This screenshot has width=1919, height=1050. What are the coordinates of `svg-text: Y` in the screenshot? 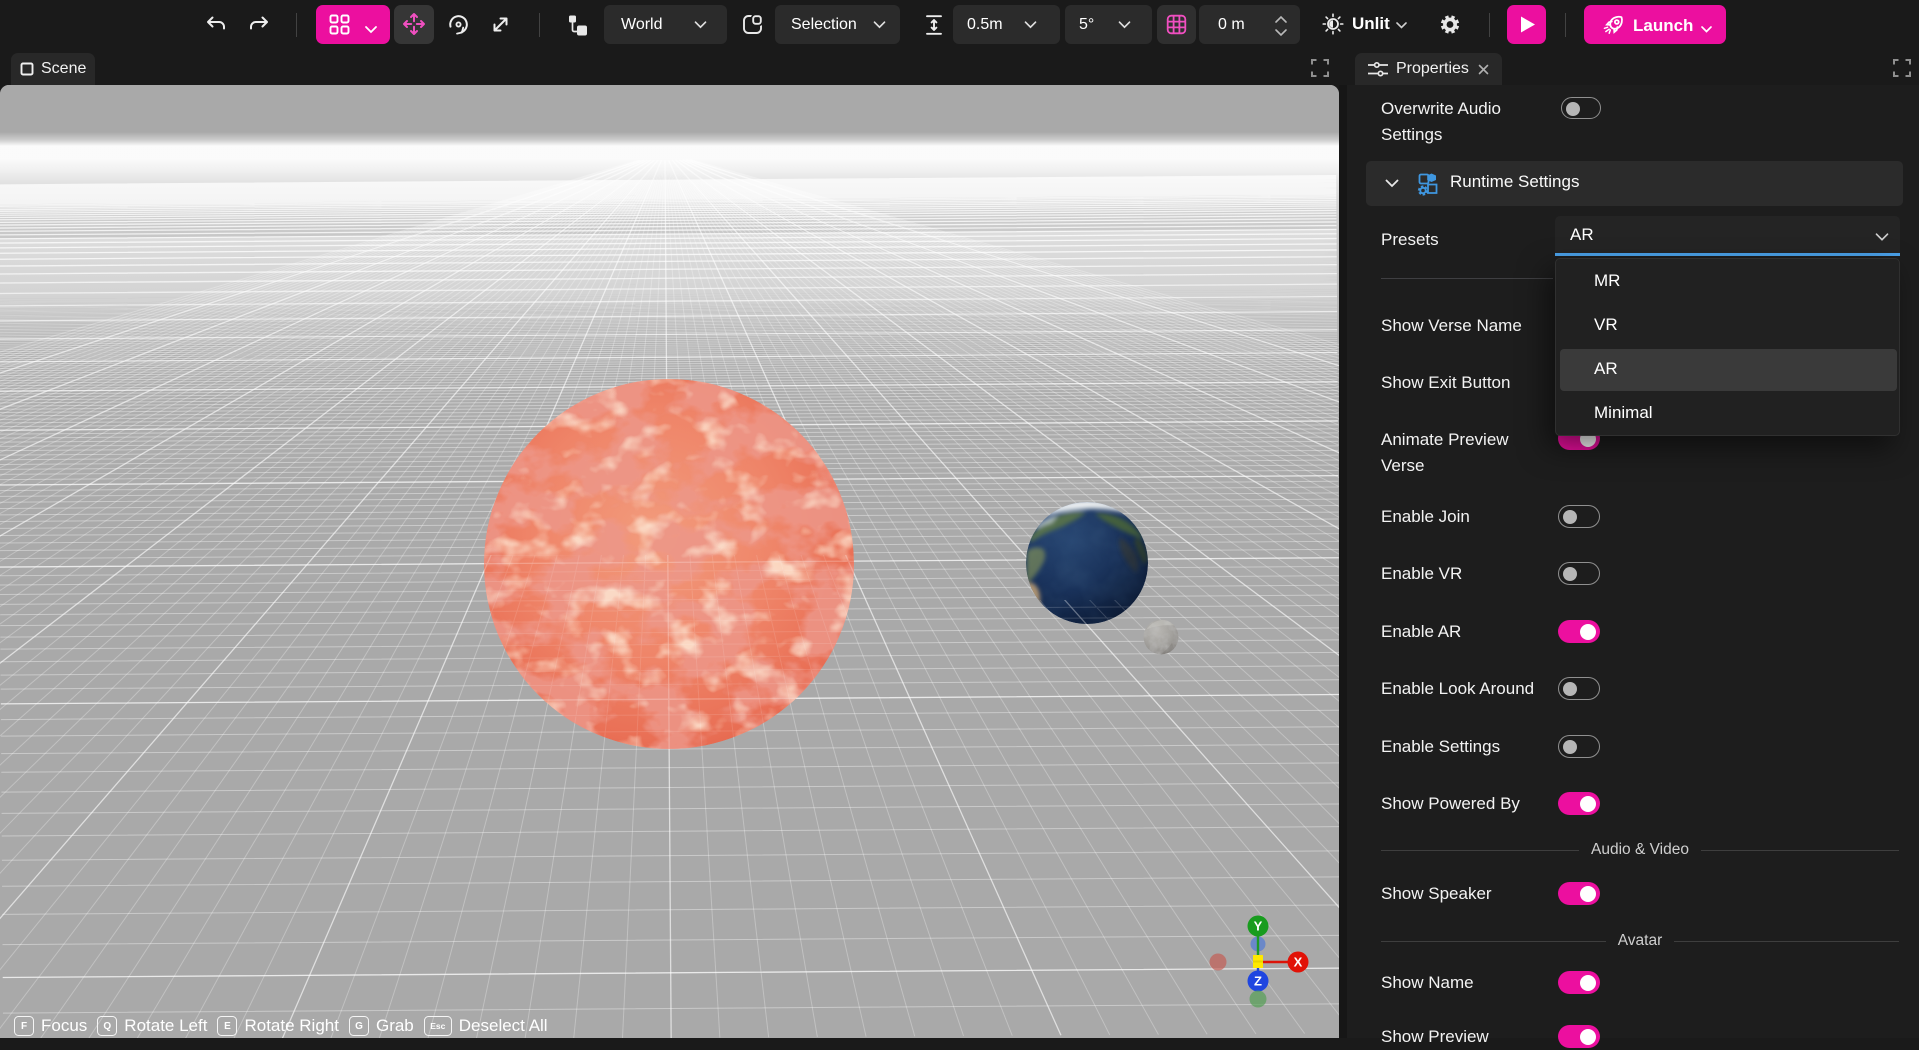 It's located at (1258, 926).